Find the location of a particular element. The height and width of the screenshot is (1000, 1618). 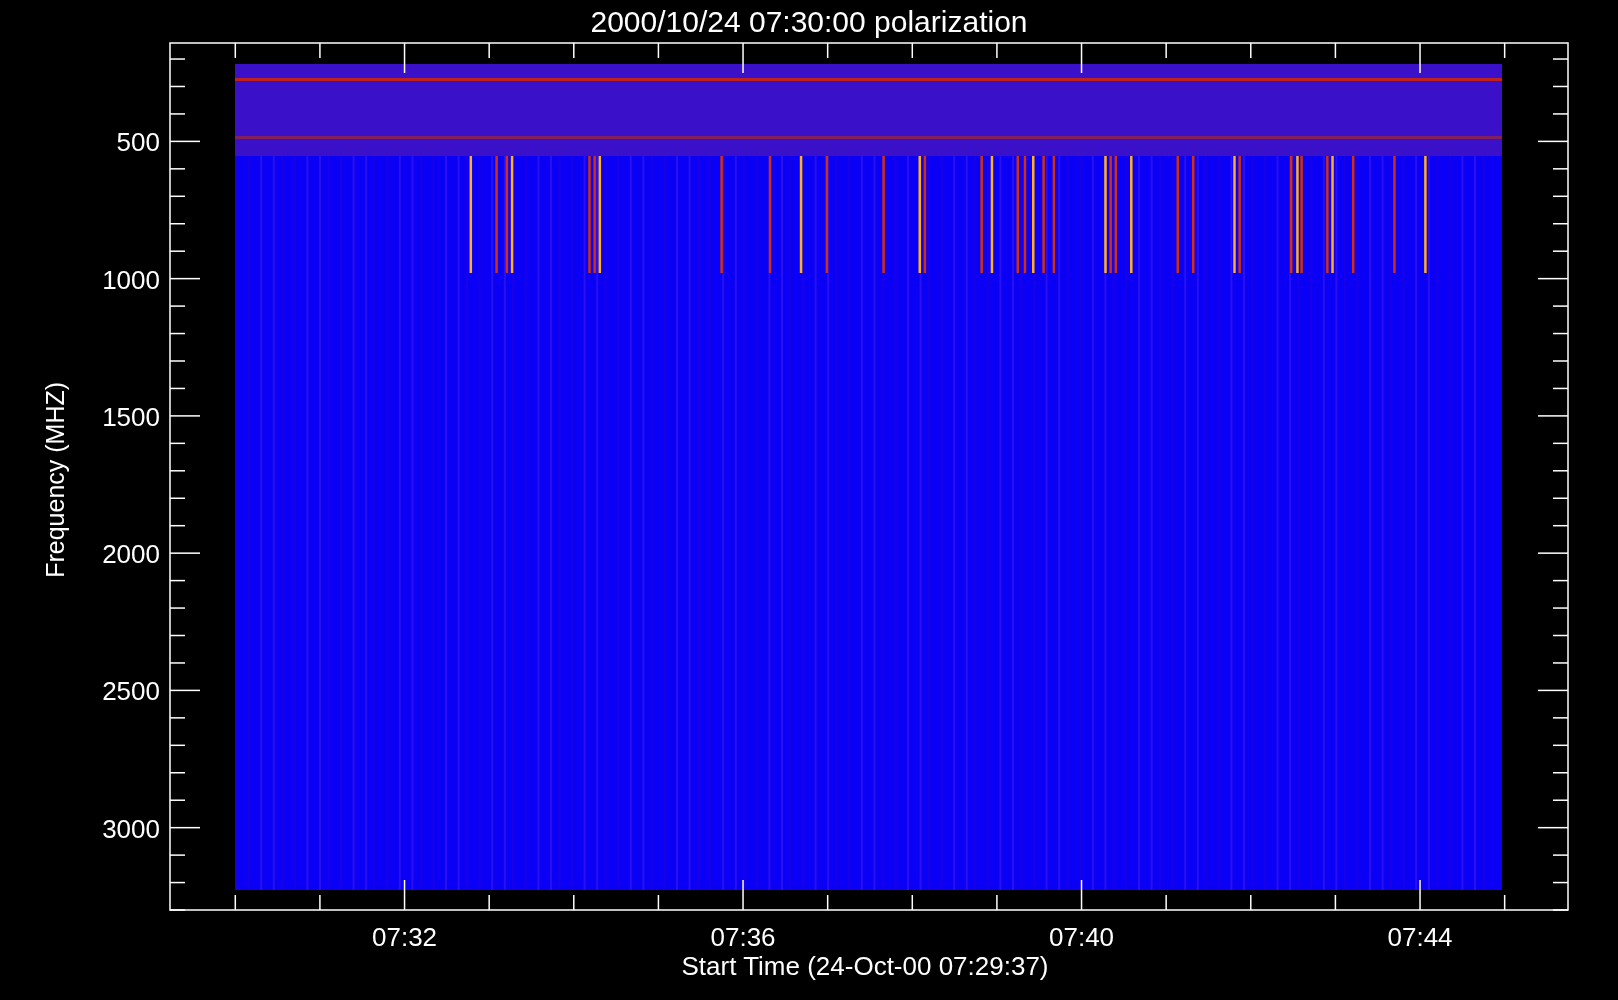

y-tick-label: 3000 is located at coordinates (131, 828).